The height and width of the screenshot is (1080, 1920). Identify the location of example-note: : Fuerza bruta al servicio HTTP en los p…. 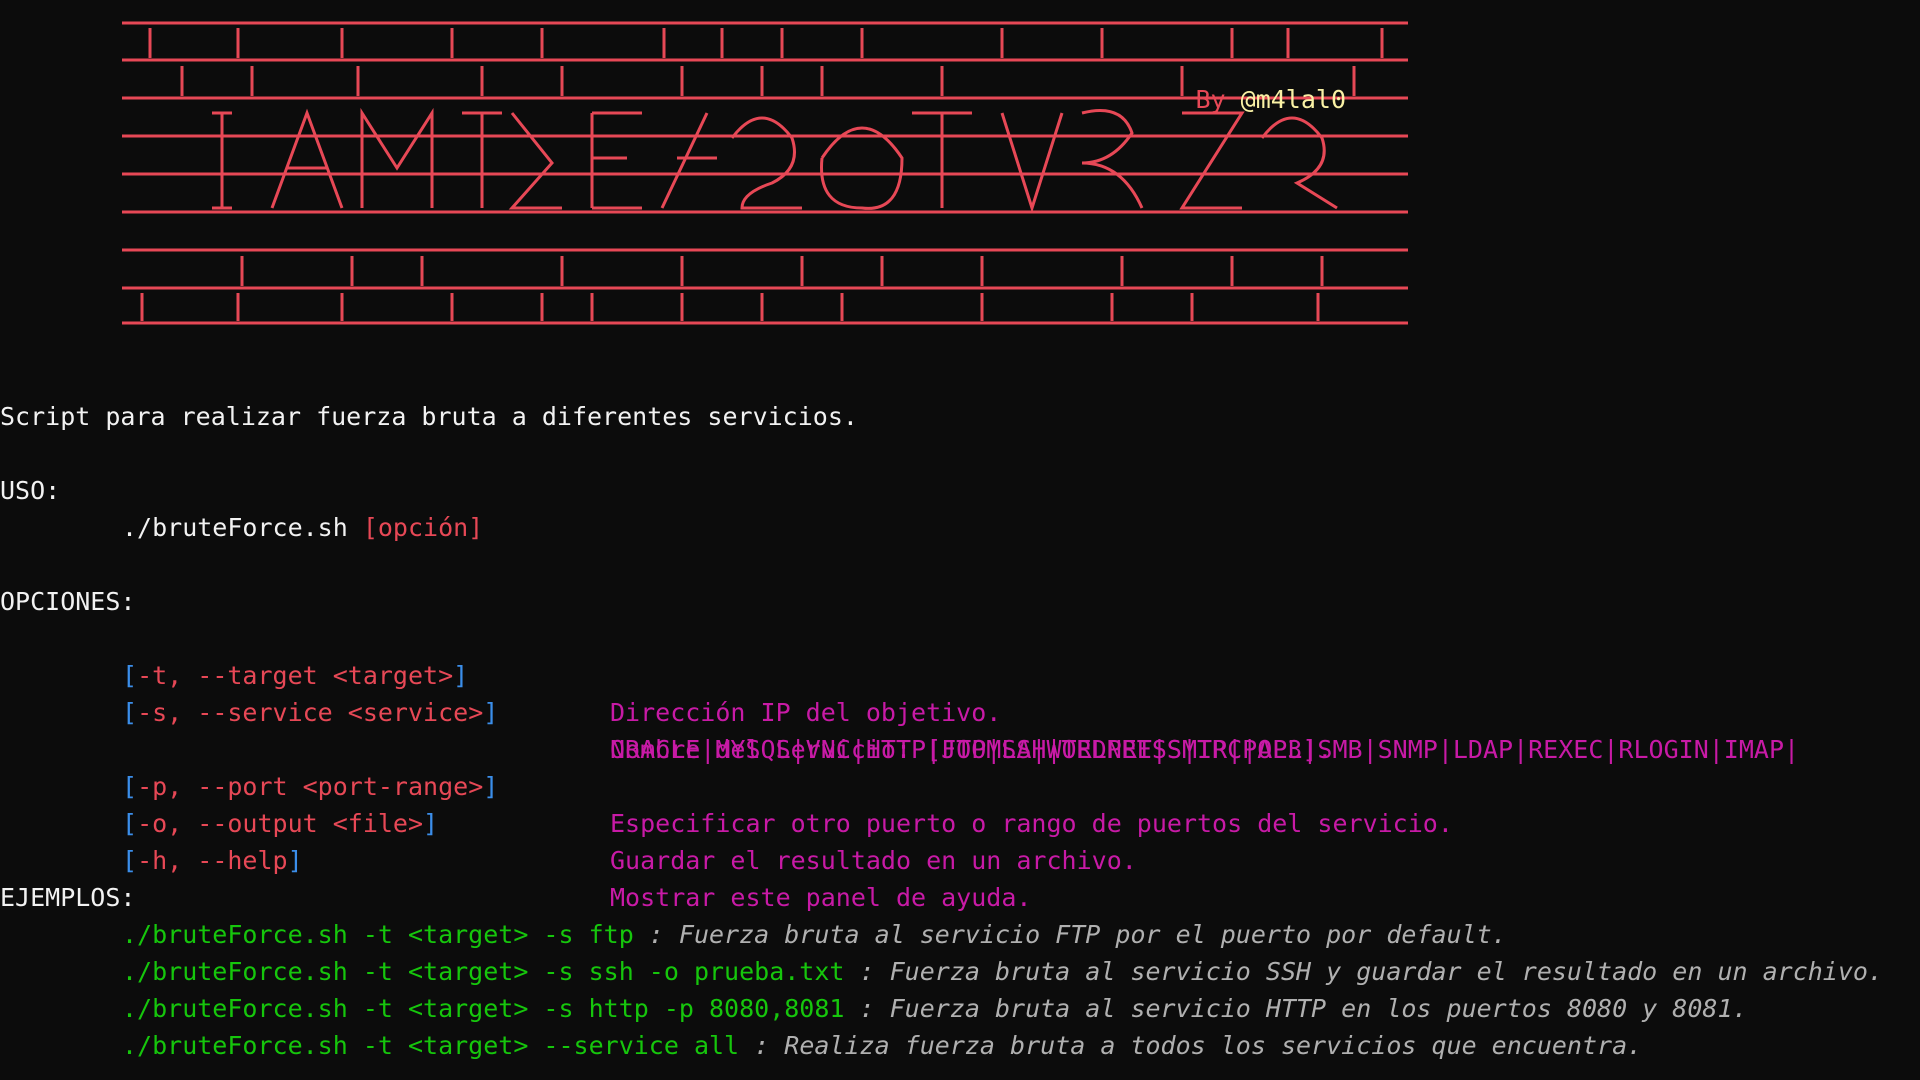
(1296, 1008).